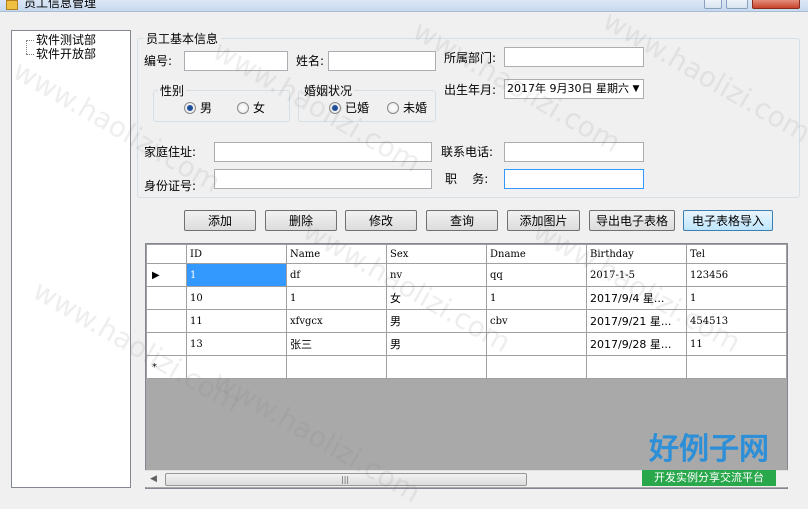 Image resolution: width=808 pixels, height=509 pixels. I want to click on edit-button: 修改, so click(381, 220).